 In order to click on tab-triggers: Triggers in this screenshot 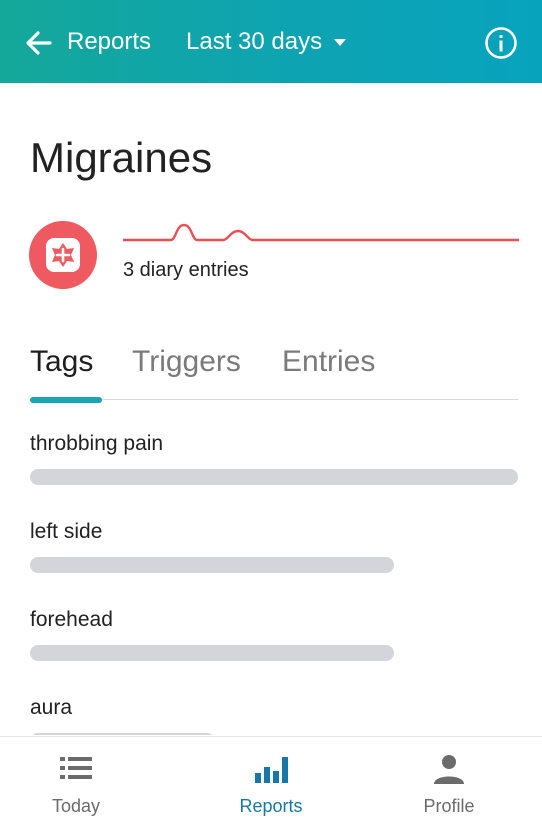, I will do `click(186, 362)`.